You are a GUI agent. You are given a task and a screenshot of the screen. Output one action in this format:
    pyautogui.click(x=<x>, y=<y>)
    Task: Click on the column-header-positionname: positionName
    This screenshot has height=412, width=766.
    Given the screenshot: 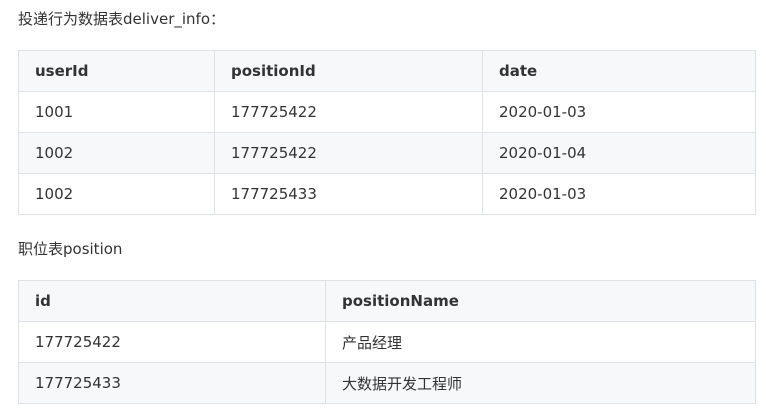 What is the action you would take?
    pyautogui.click(x=540, y=301)
    